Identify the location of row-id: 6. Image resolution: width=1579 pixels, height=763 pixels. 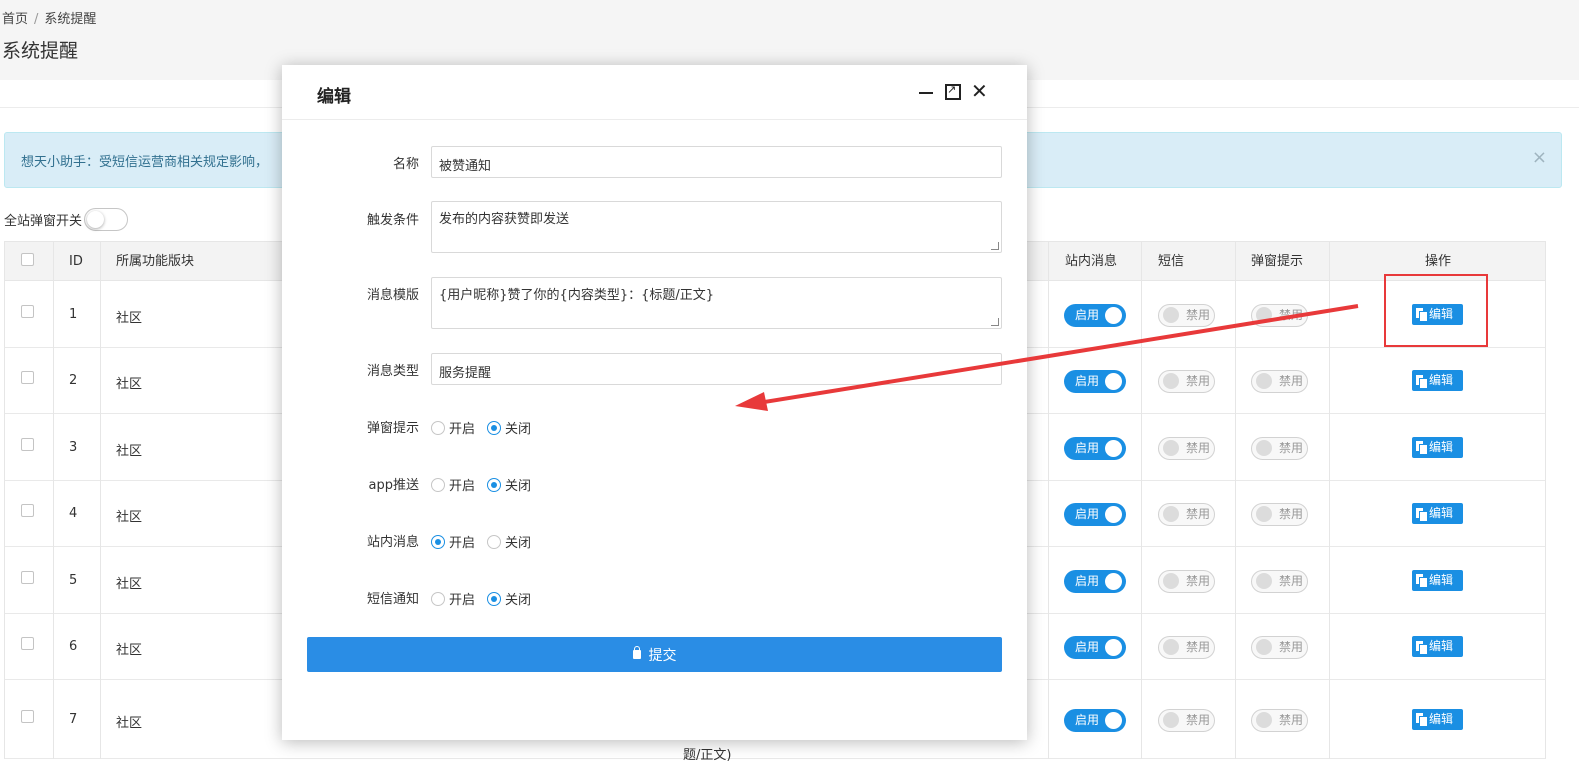
(73, 646).